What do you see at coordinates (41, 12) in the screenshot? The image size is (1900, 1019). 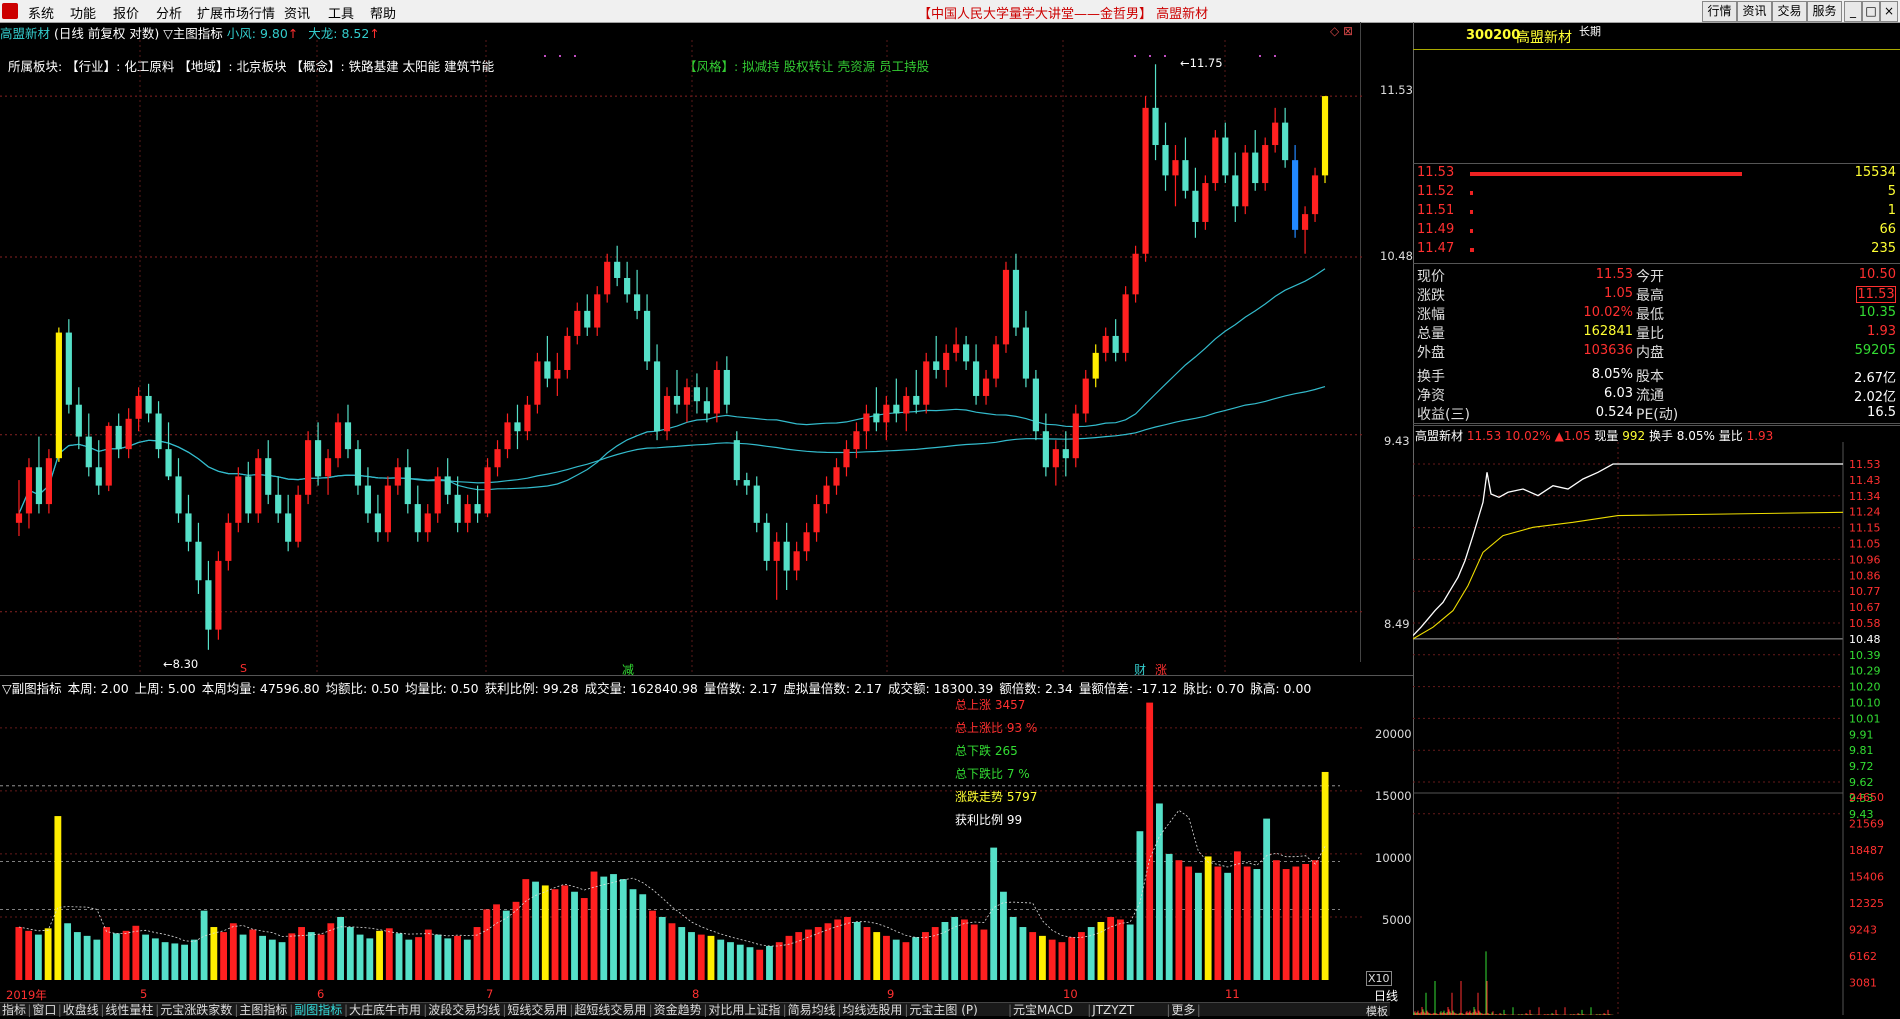 I see `menu-system: 系统` at bounding box center [41, 12].